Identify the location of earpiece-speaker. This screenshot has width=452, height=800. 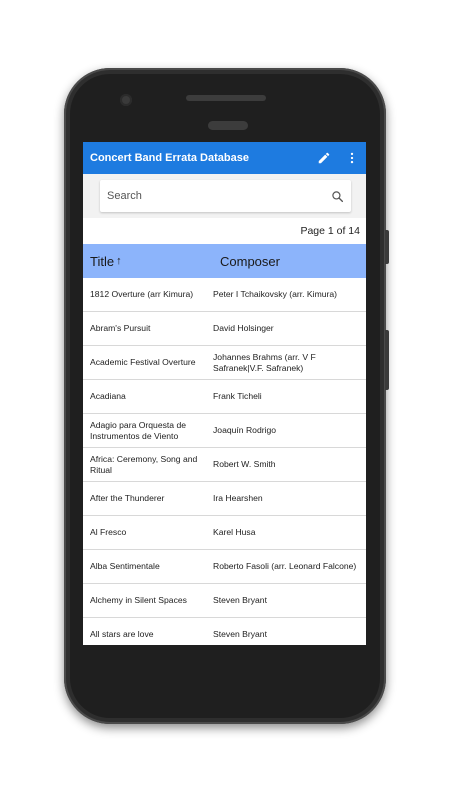
(228, 125).